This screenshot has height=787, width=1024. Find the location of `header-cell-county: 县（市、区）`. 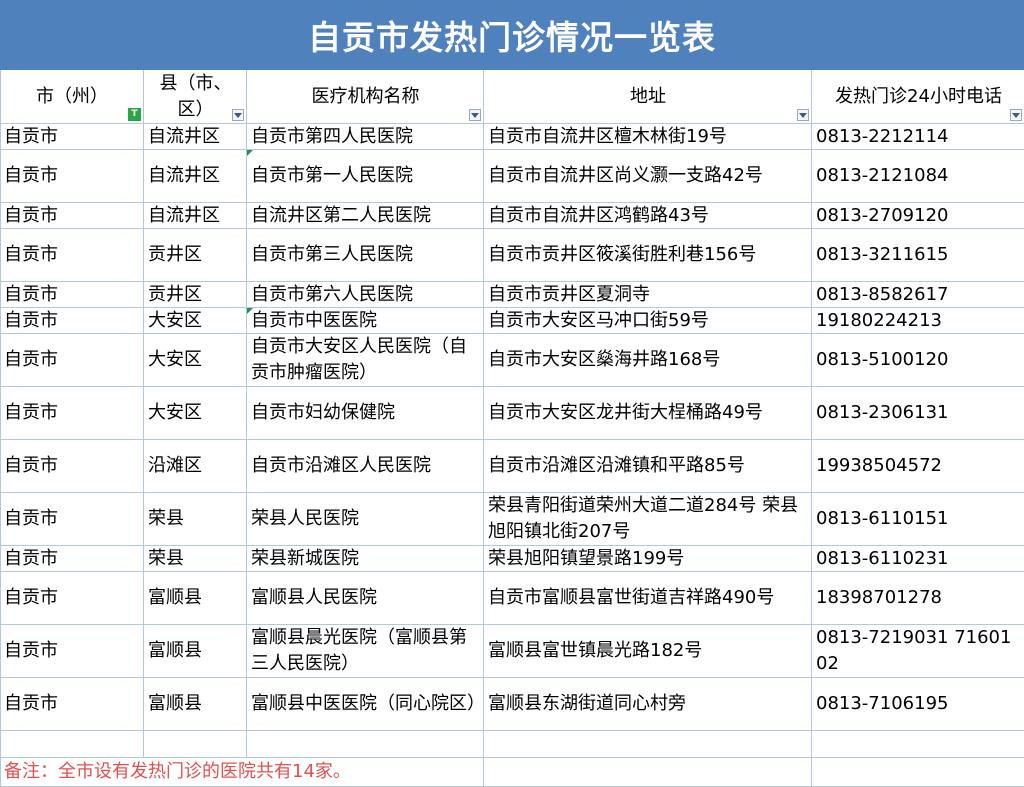

header-cell-county: 县（市、区） is located at coordinates (195, 97).